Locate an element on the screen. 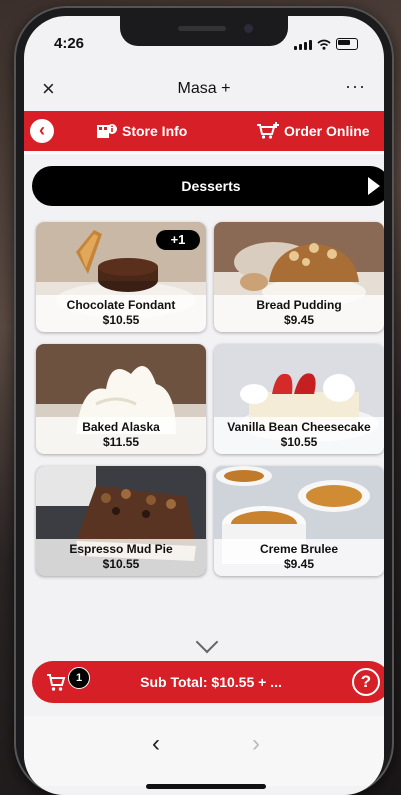 The width and height of the screenshot is (401, 795). browser-nav-bar: ‹ › is located at coordinates (204, 752).